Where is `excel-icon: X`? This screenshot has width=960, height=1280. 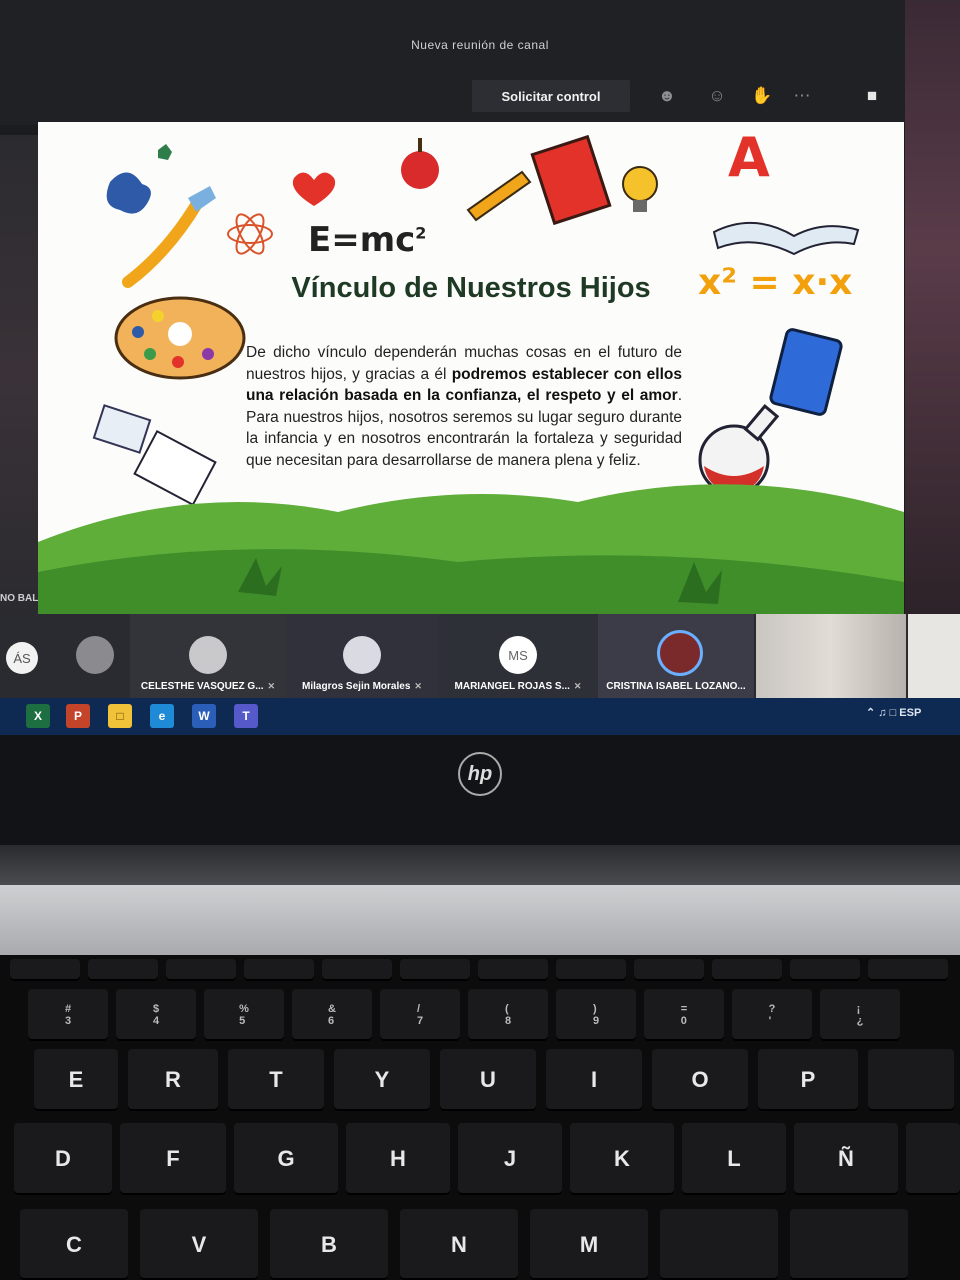
excel-icon: X is located at coordinates (38, 716).